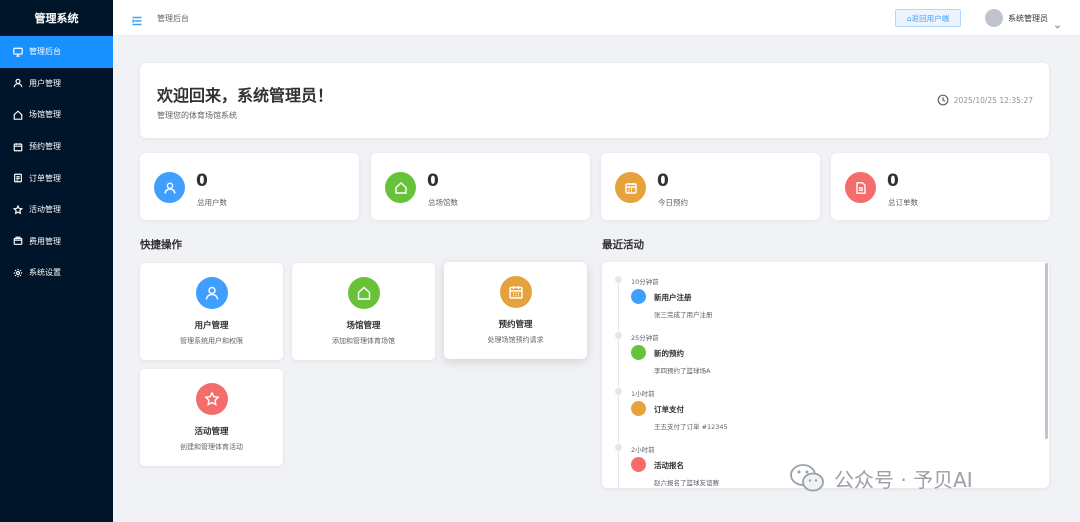 This screenshot has width=1080, height=522. I want to click on stat-label: 总用户数, so click(212, 202).